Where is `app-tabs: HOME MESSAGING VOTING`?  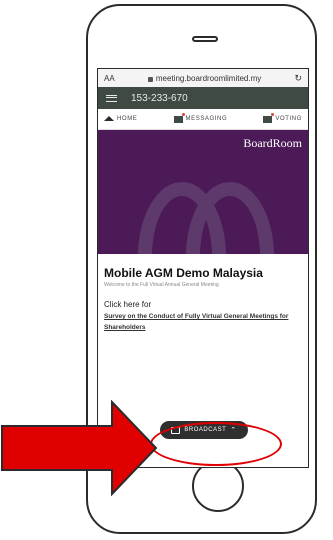
app-tabs: HOME MESSAGING VOTING is located at coordinates (203, 119).